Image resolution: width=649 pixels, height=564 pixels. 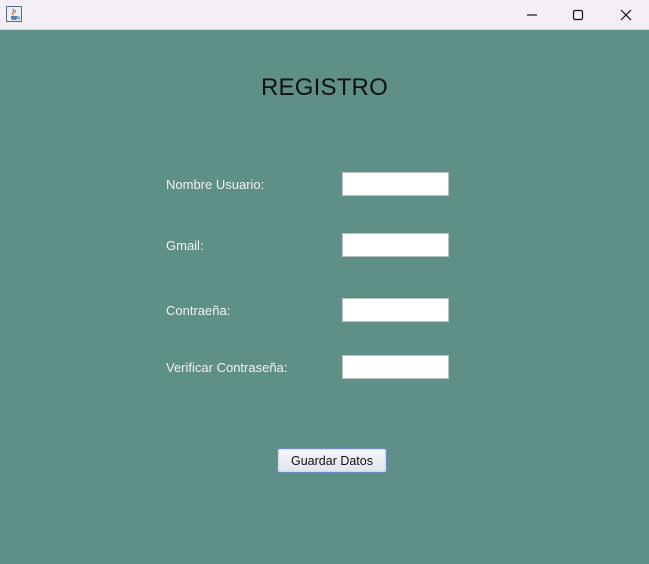 What do you see at coordinates (215, 184) in the screenshot?
I see `username-label: Nombre Usuario:` at bounding box center [215, 184].